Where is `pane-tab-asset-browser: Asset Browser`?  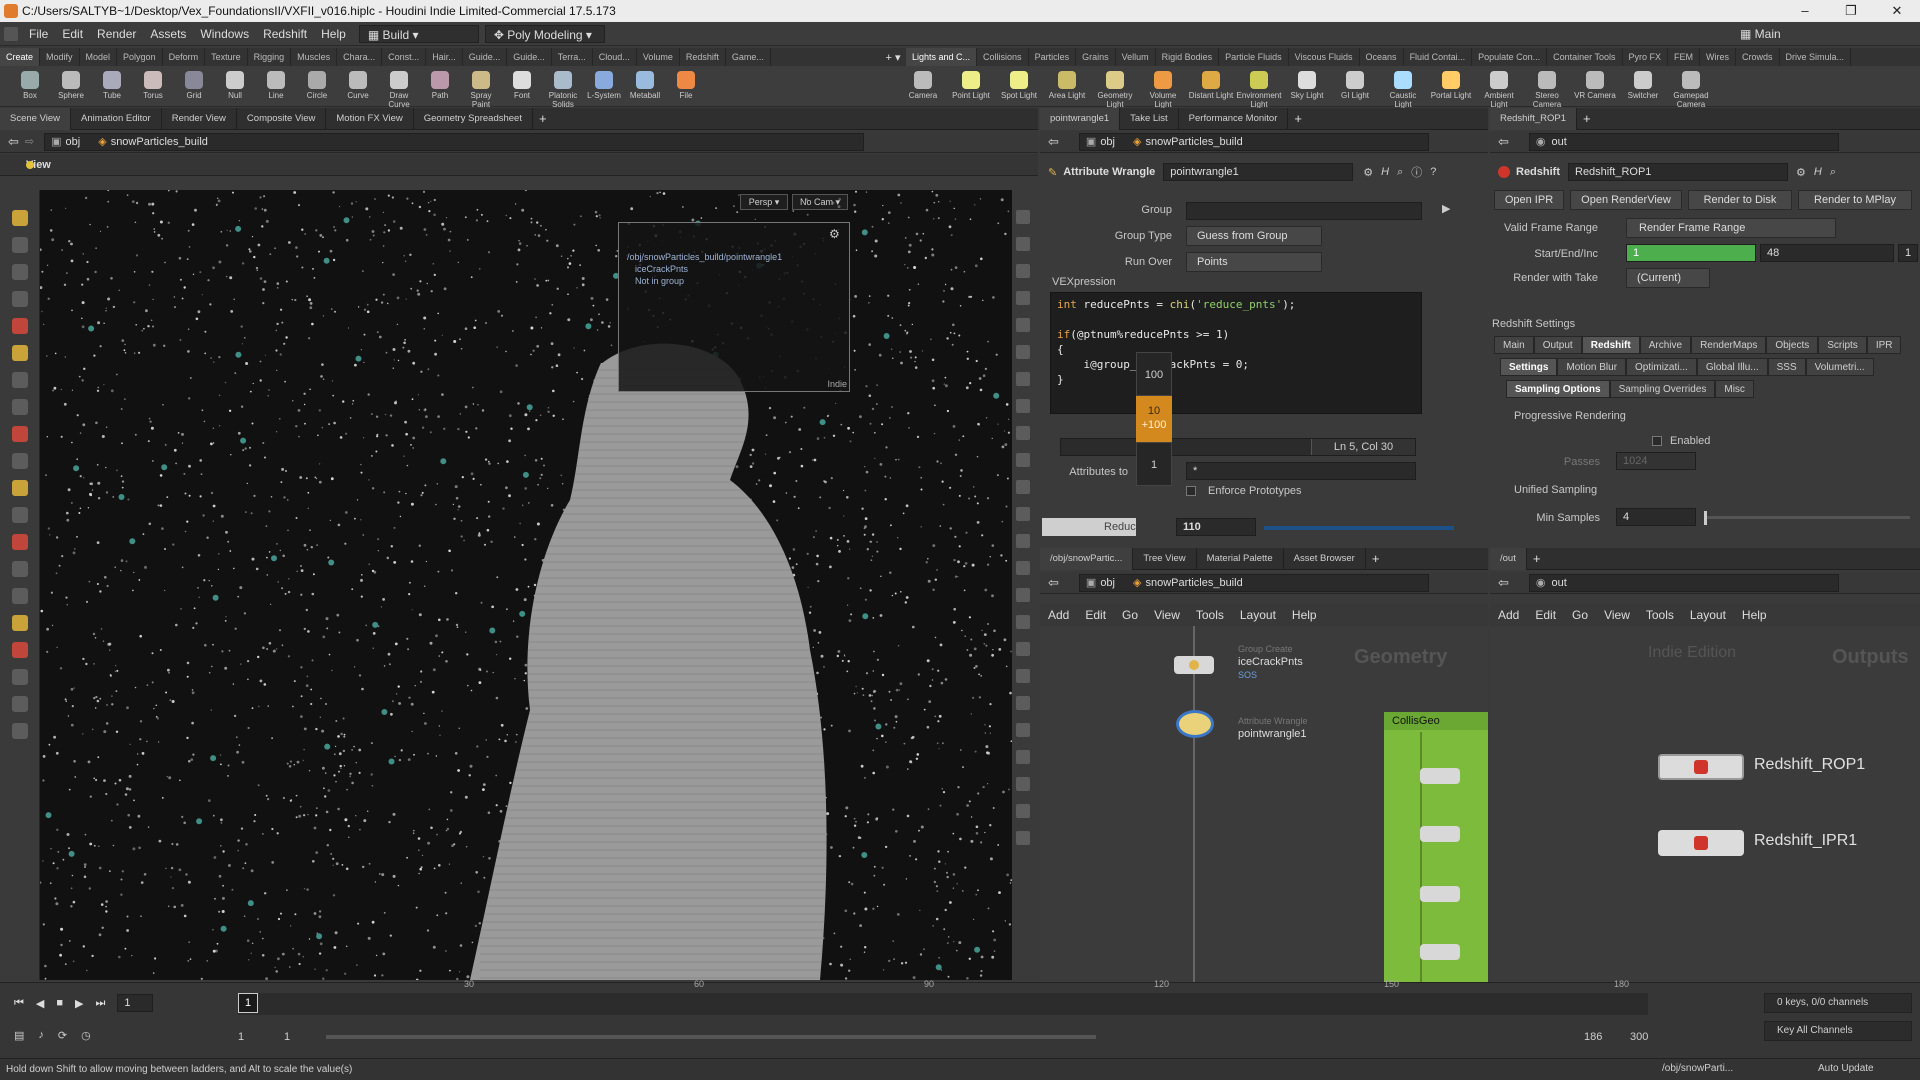 pane-tab-asset-browser: Asset Browser is located at coordinates (1325, 558).